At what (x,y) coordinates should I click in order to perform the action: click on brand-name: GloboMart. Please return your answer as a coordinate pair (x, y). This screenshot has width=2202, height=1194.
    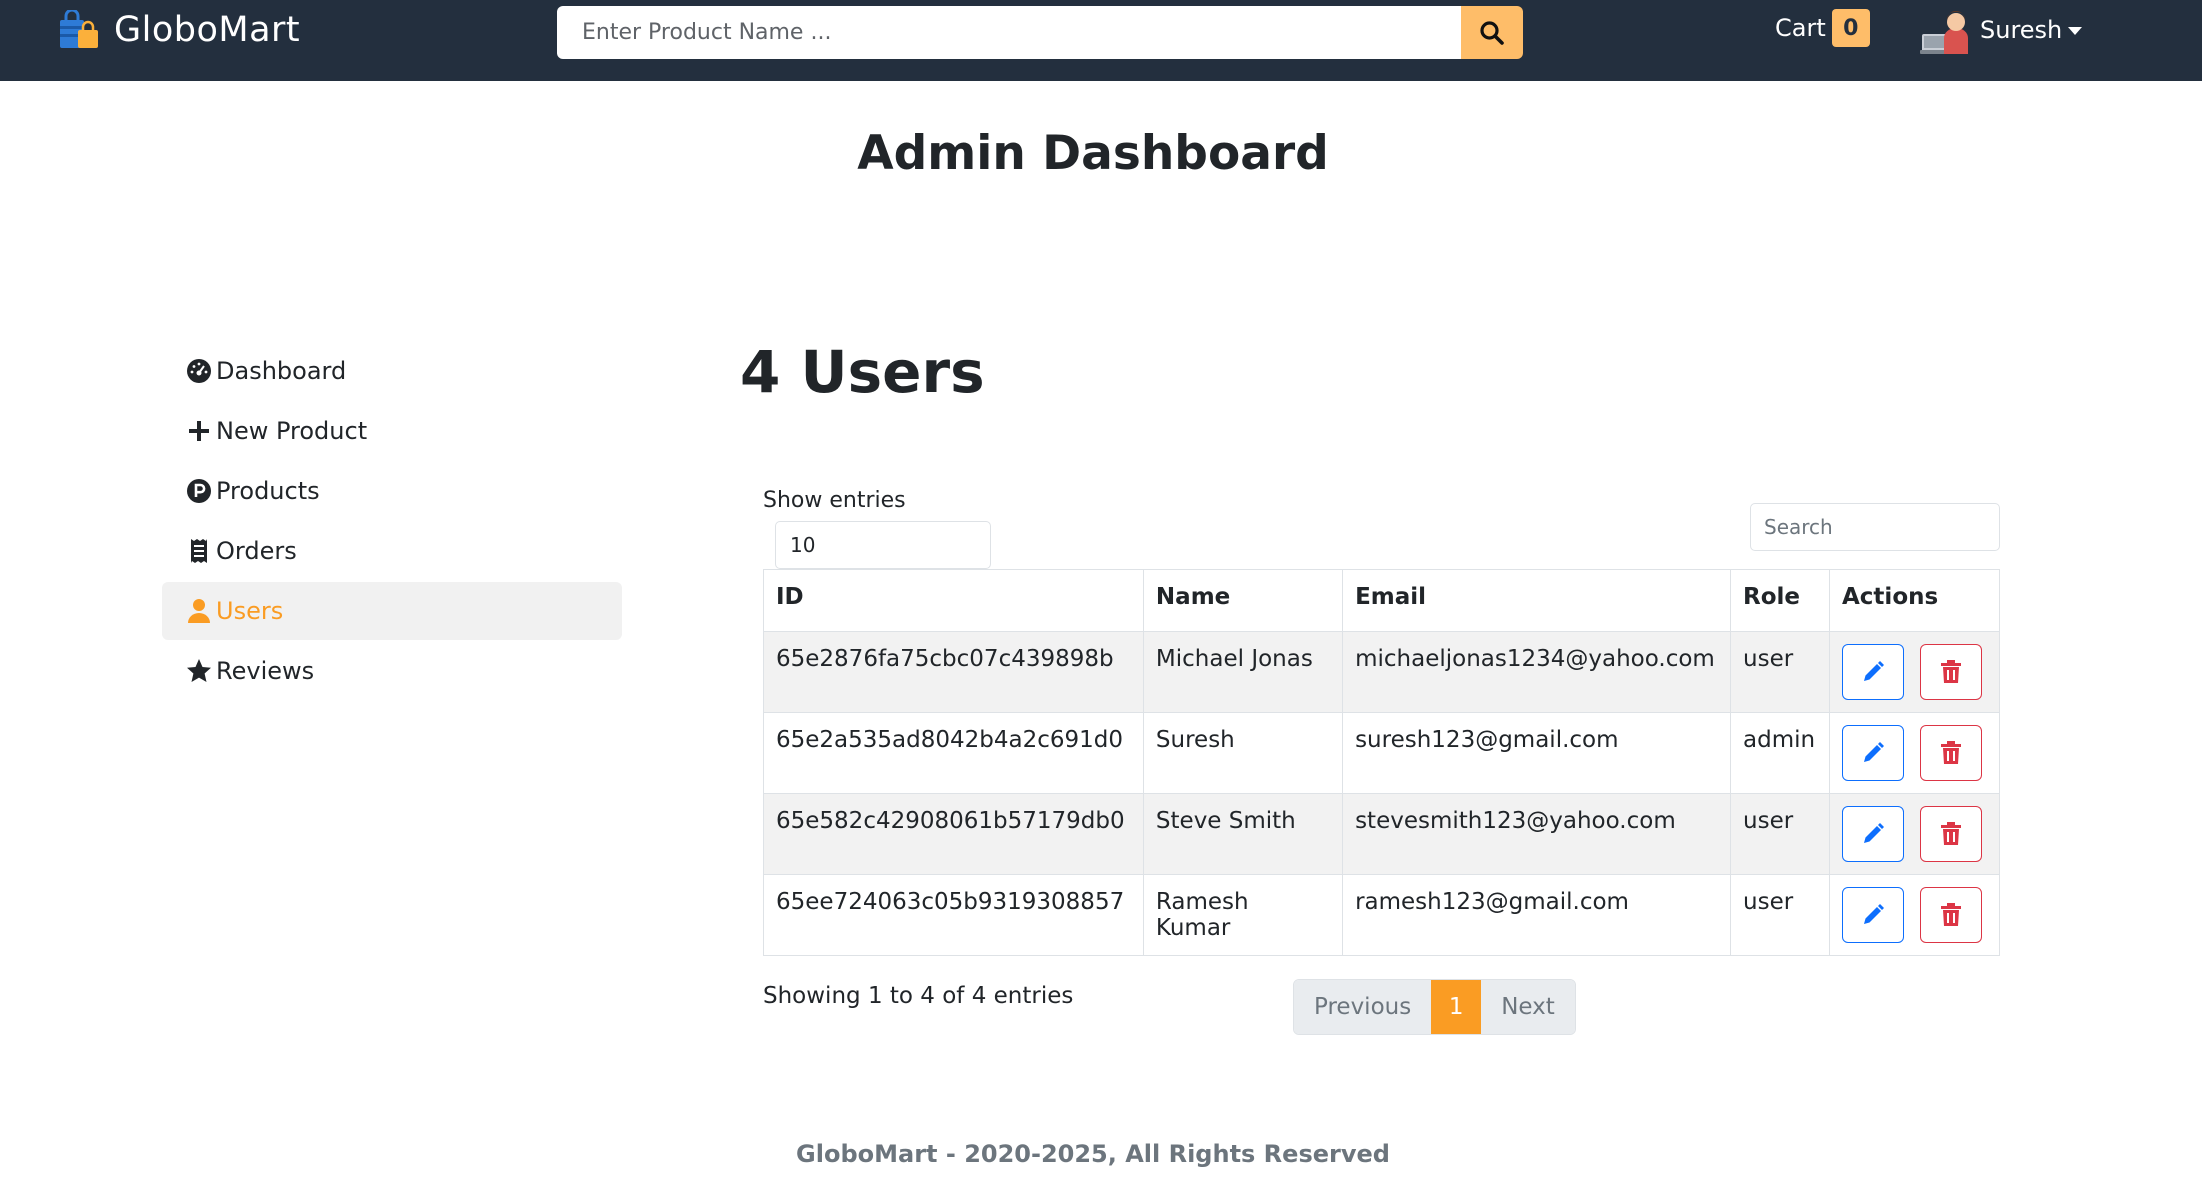
    Looking at the image, I should click on (207, 30).